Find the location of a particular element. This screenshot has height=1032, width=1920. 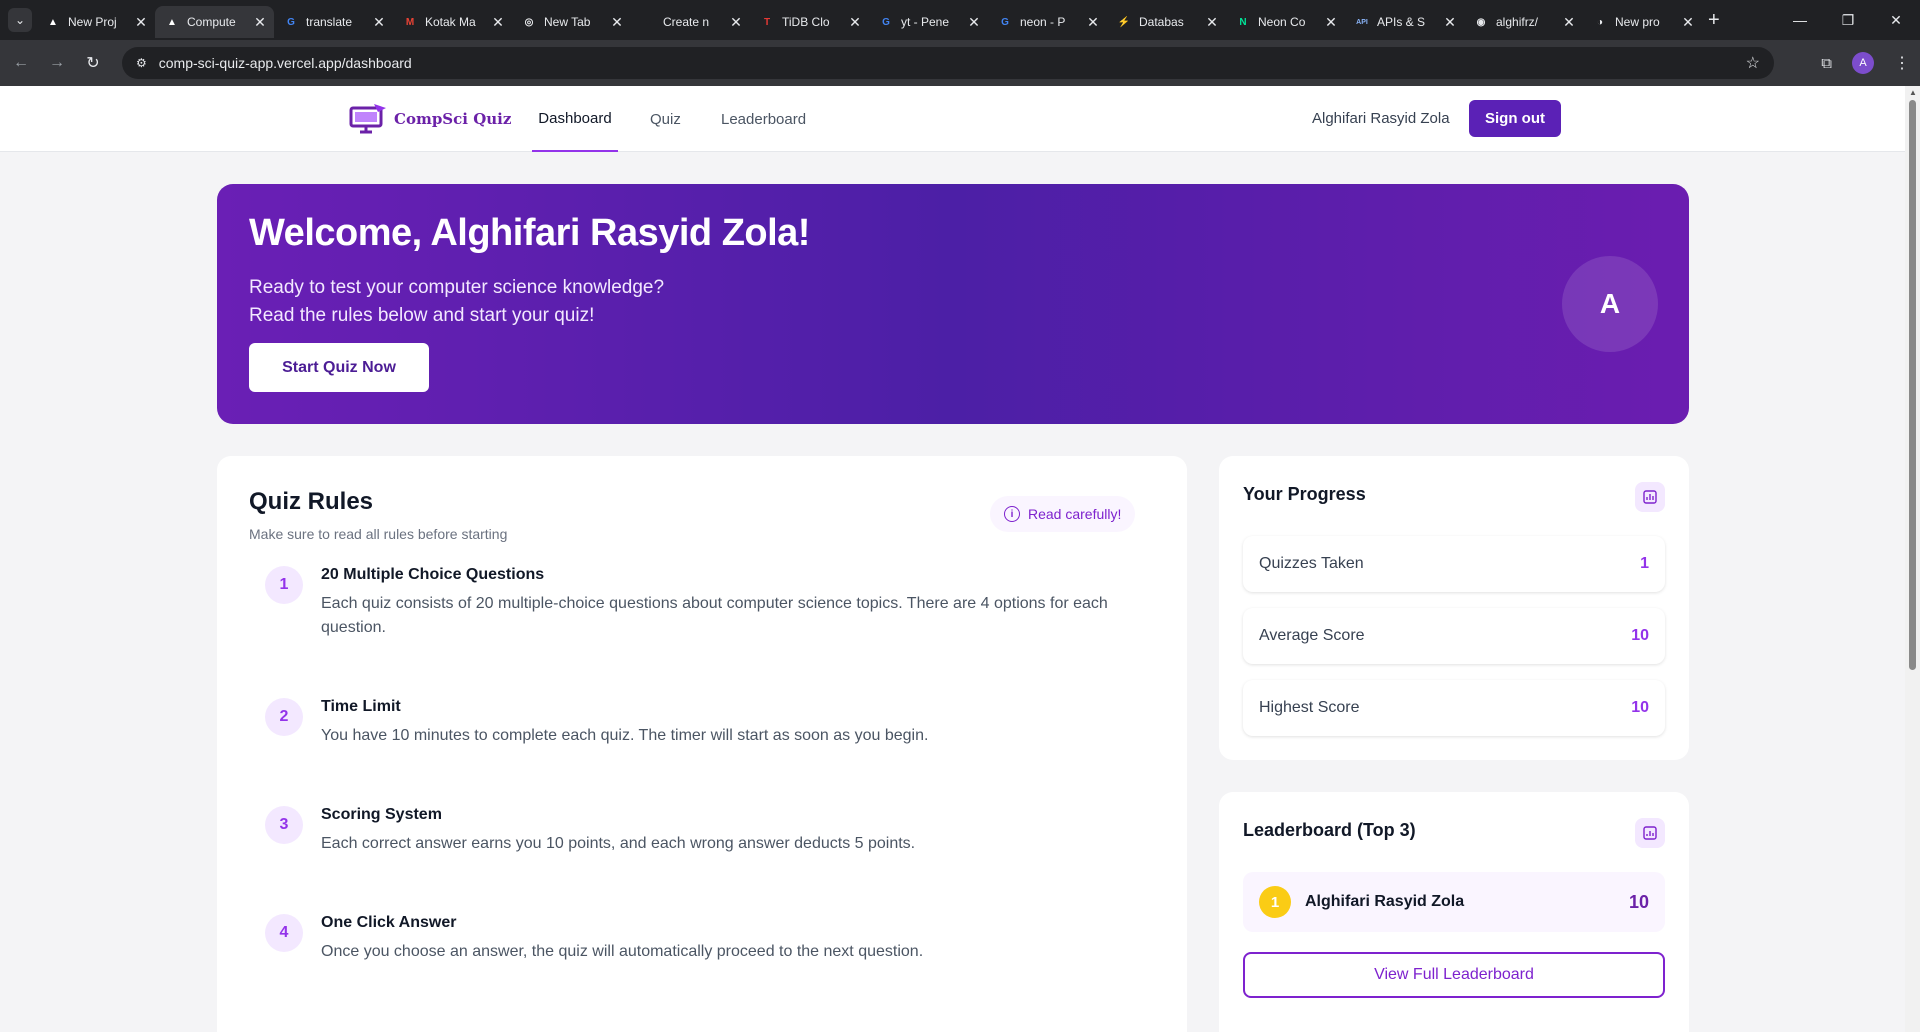

start-quiz-button: Start Quiz Now is located at coordinates (339, 367).